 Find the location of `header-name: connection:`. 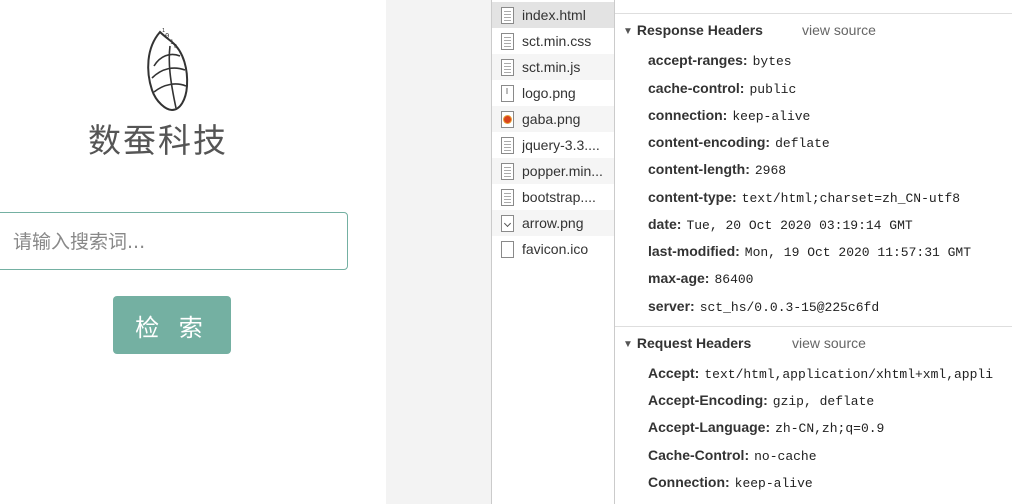

header-name: connection: is located at coordinates (688, 115).